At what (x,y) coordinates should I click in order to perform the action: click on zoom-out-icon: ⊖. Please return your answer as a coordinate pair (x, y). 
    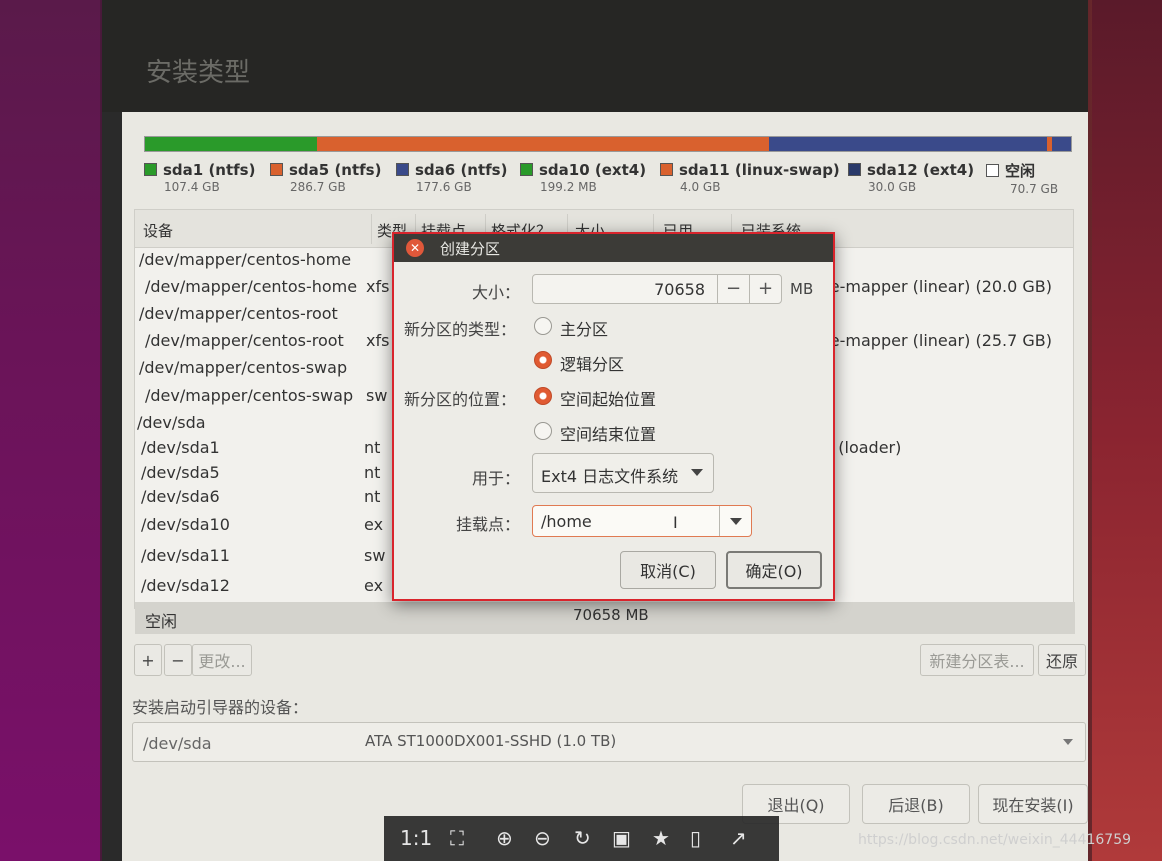
    Looking at the image, I should click on (542, 838).